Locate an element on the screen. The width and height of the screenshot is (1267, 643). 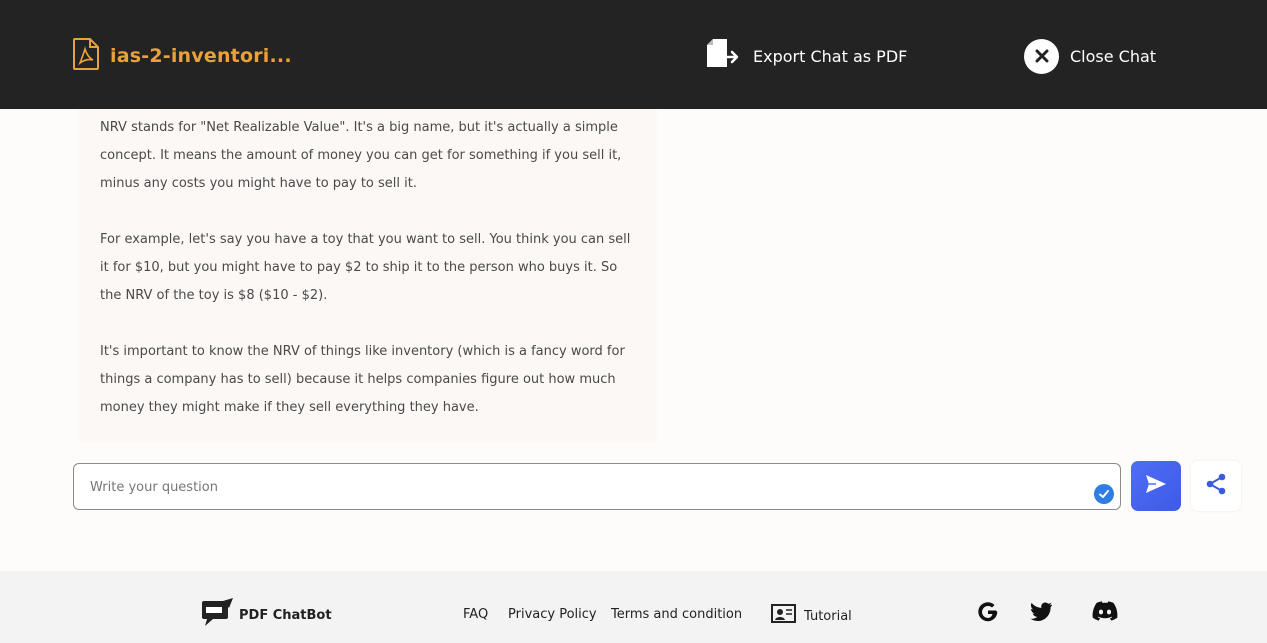
question-input is located at coordinates (585, 487).